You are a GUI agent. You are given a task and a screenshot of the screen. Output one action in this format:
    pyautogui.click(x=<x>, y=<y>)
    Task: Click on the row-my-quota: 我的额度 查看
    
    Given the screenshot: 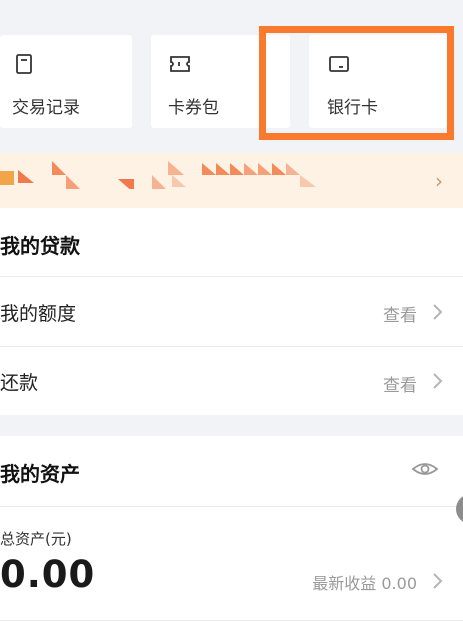 What is the action you would take?
    pyautogui.click(x=231, y=311)
    